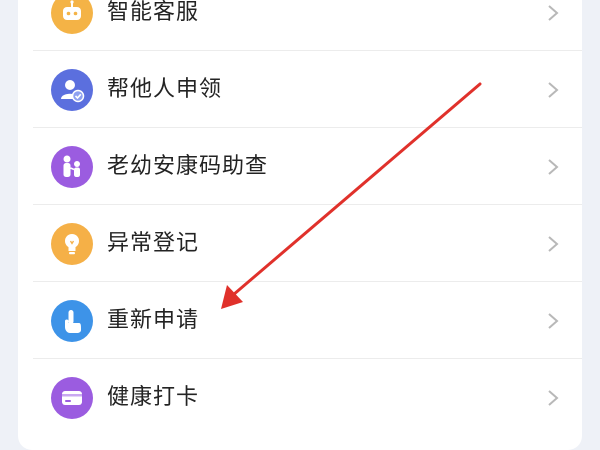 This screenshot has width=600, height=450. What do you see at coordinates (165, 89) in the screenshot?
I see `menu-item-label: 帮他人申领` at bounding box center [165, 89].